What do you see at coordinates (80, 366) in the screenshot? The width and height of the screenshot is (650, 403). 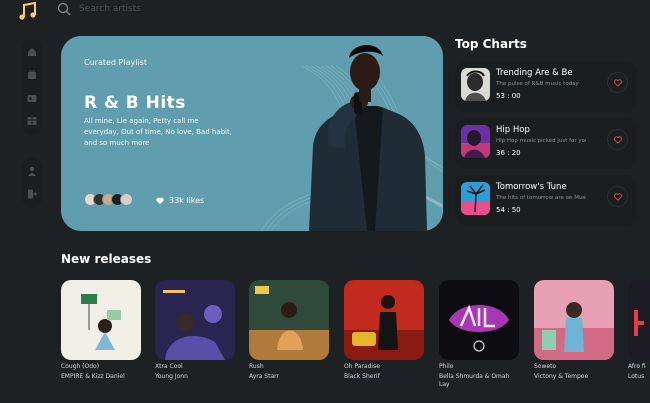 I see `album-title: Cough (Odo)` at bounding box center [80, 366].